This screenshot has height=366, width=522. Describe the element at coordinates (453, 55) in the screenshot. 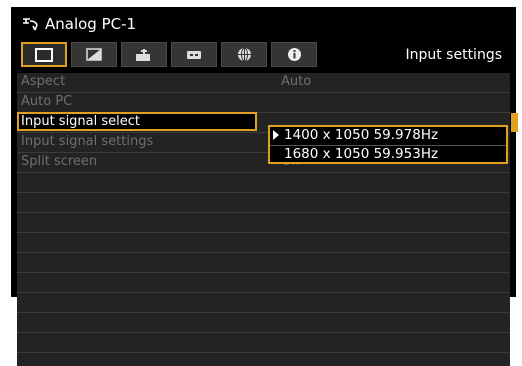

I see `menu-title: Input settings` at that location.